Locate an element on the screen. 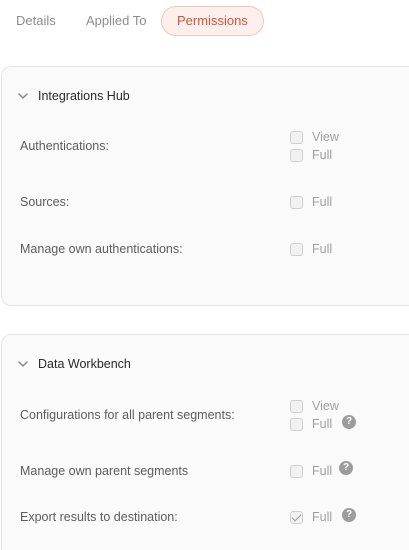 The width and height of the screenshot is (409, 550). section-title: Data Workbench is located at coordinates (84, 364).